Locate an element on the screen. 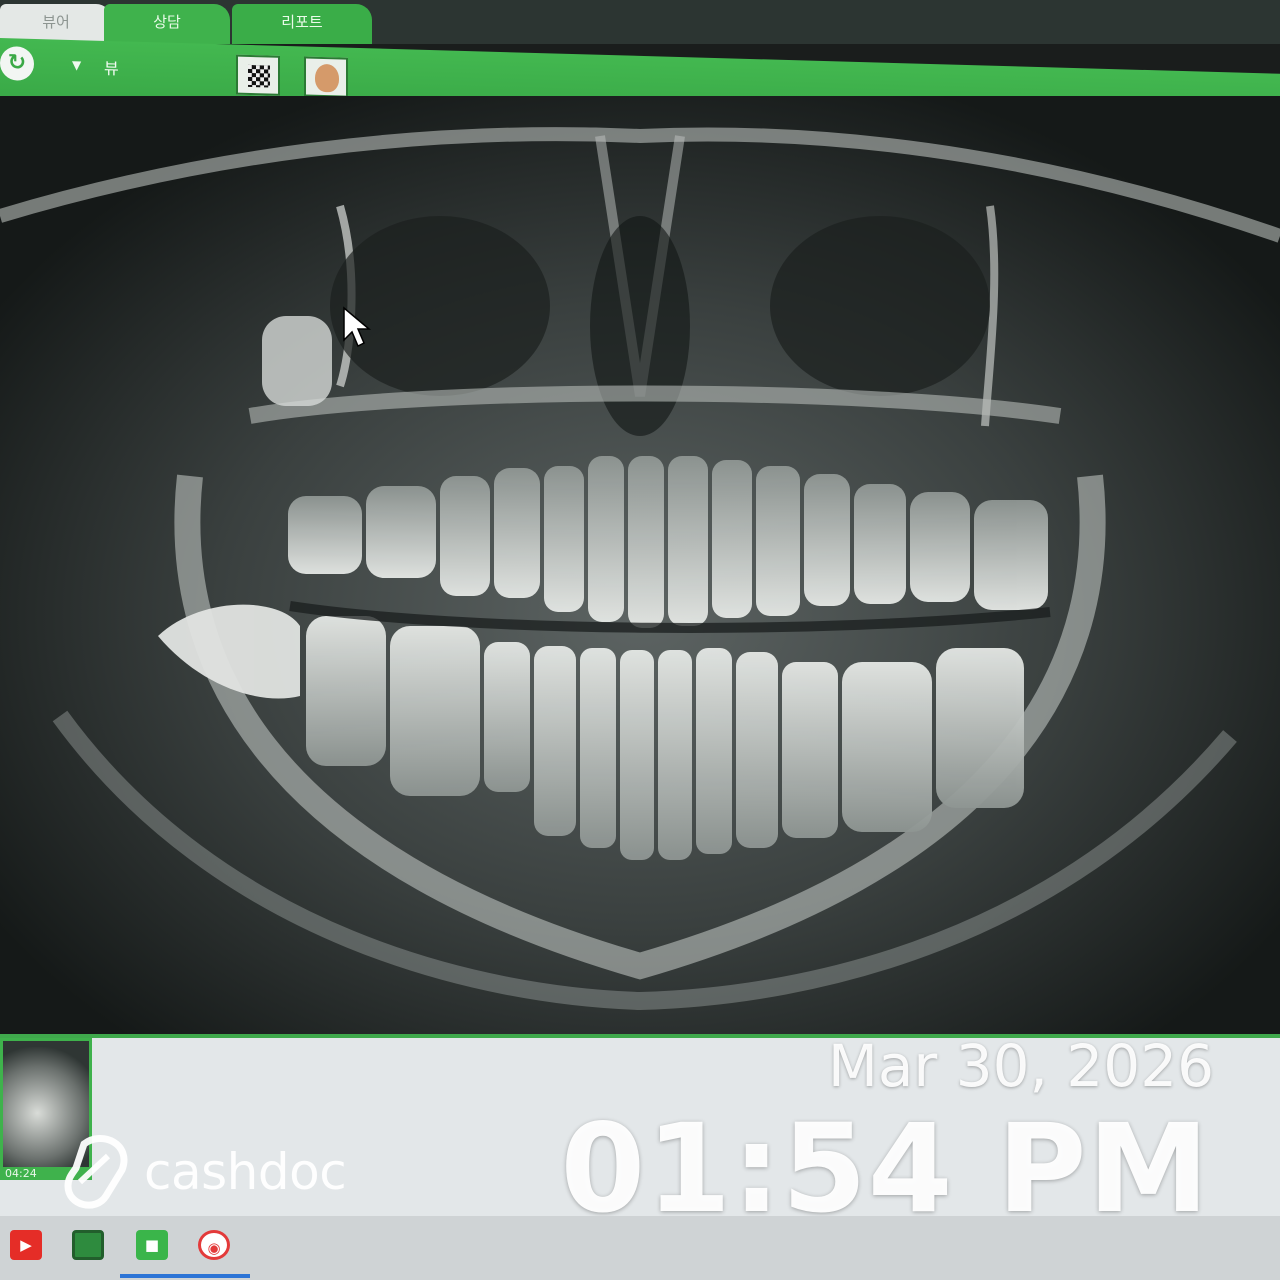 This screenshot has height=1280, width=1280. tab-report: 리포트 is located at coordinates (302, 24).